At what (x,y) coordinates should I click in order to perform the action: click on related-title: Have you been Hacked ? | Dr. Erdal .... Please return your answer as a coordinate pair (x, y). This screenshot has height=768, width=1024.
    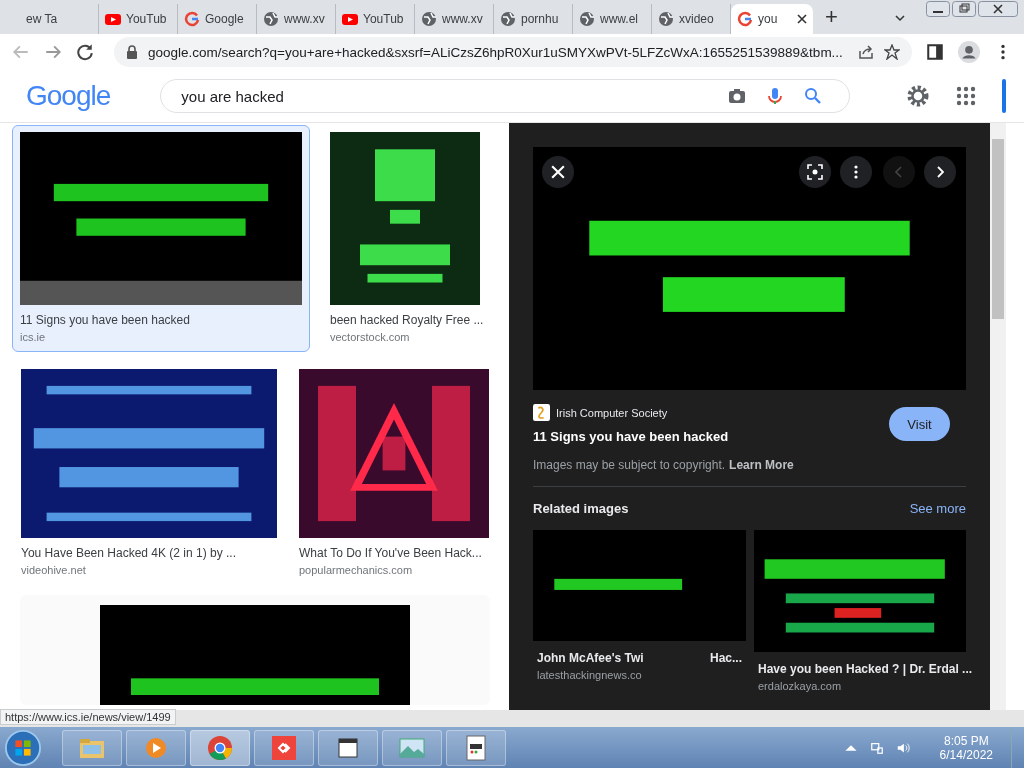
    Looking at the image, I should click on (865, 669).